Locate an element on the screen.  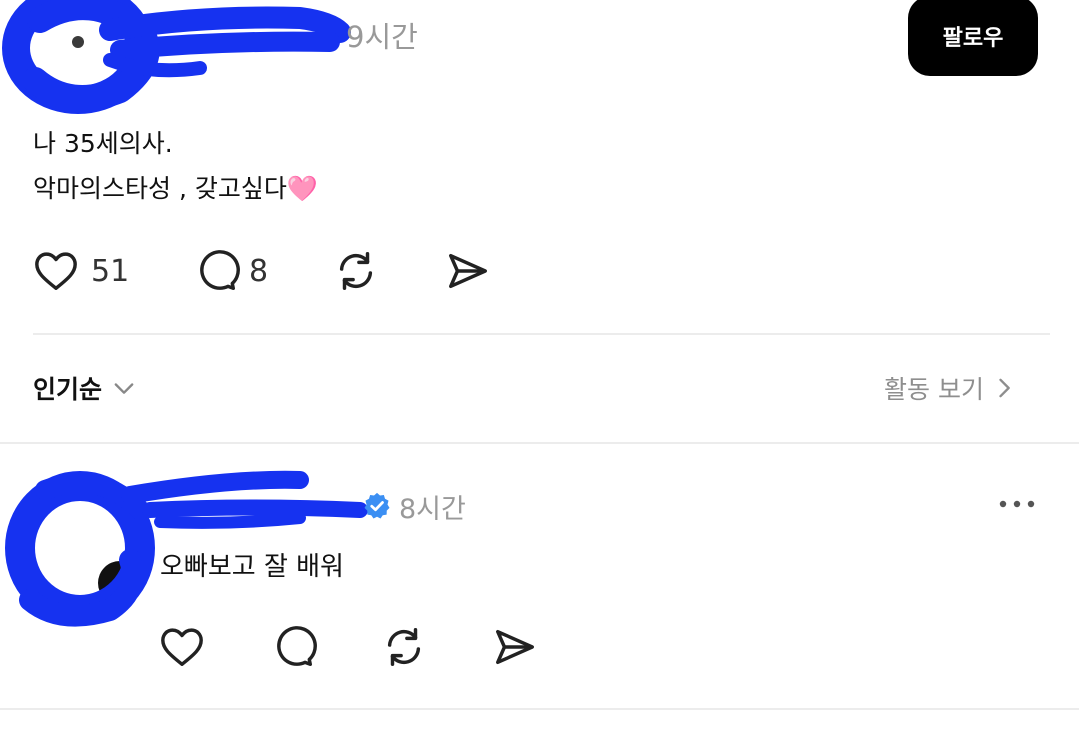
post-share-button is located at coordinates (468, 273).